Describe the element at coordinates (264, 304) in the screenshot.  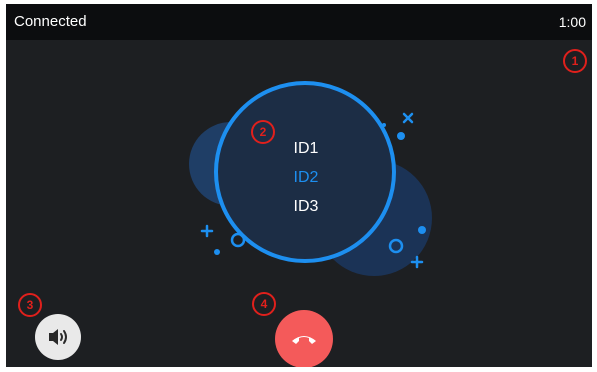
I see `annotation-marker-4: 4` at that location.